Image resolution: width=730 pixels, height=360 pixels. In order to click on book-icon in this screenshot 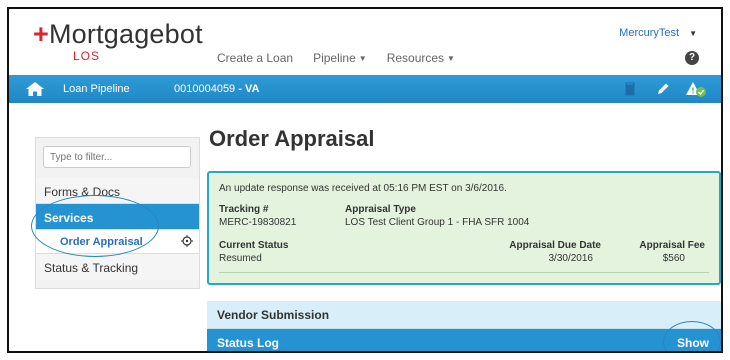, I will do `click(630, 89)`.